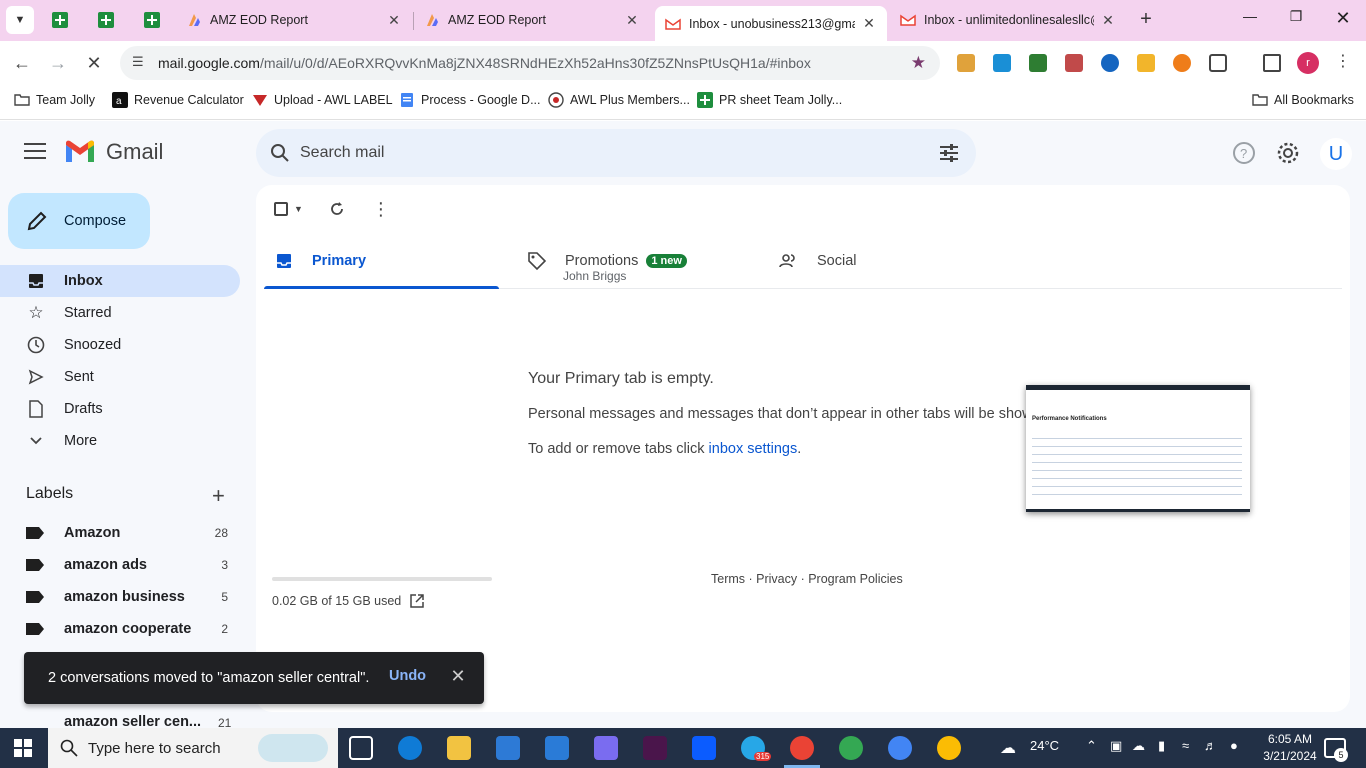  What do you see at coordinates (1146, 63) in the screenshot?
I see `scout-extension-icon` at bounding box center [1146, 63].